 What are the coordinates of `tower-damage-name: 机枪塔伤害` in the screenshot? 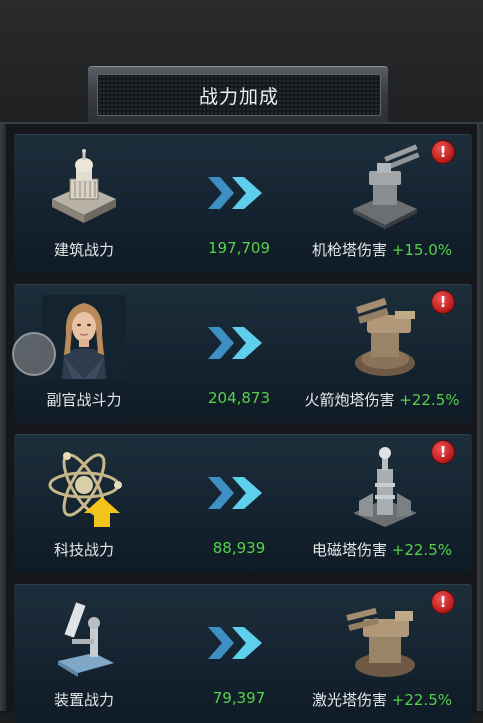 It's located at (349, 250).